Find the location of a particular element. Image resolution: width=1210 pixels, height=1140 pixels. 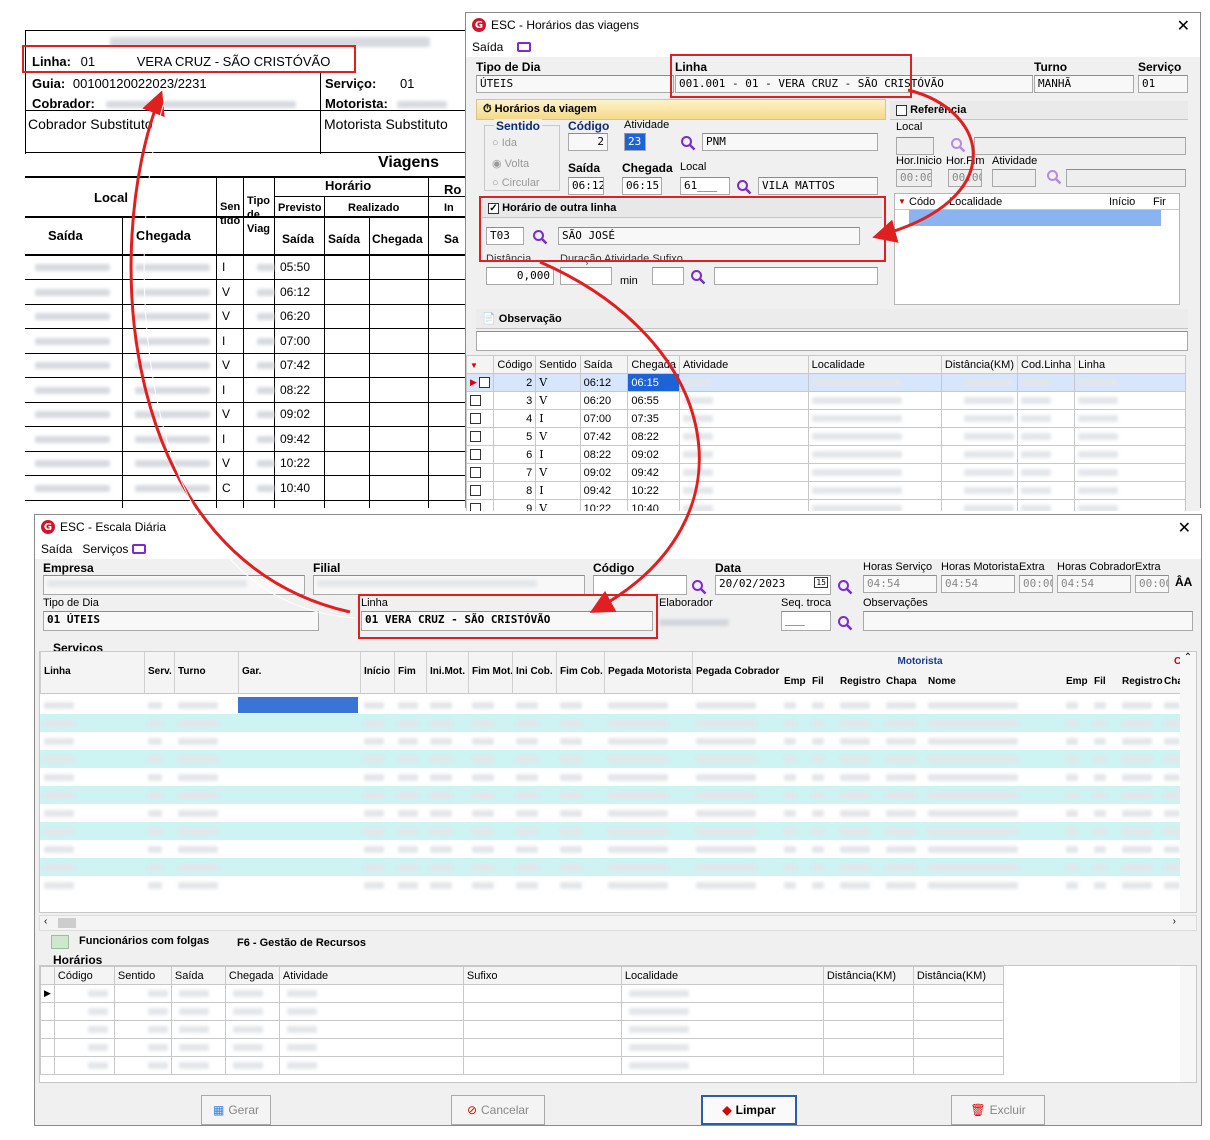

horarios-col-header: Chegada is located at coordinates (252, 975).